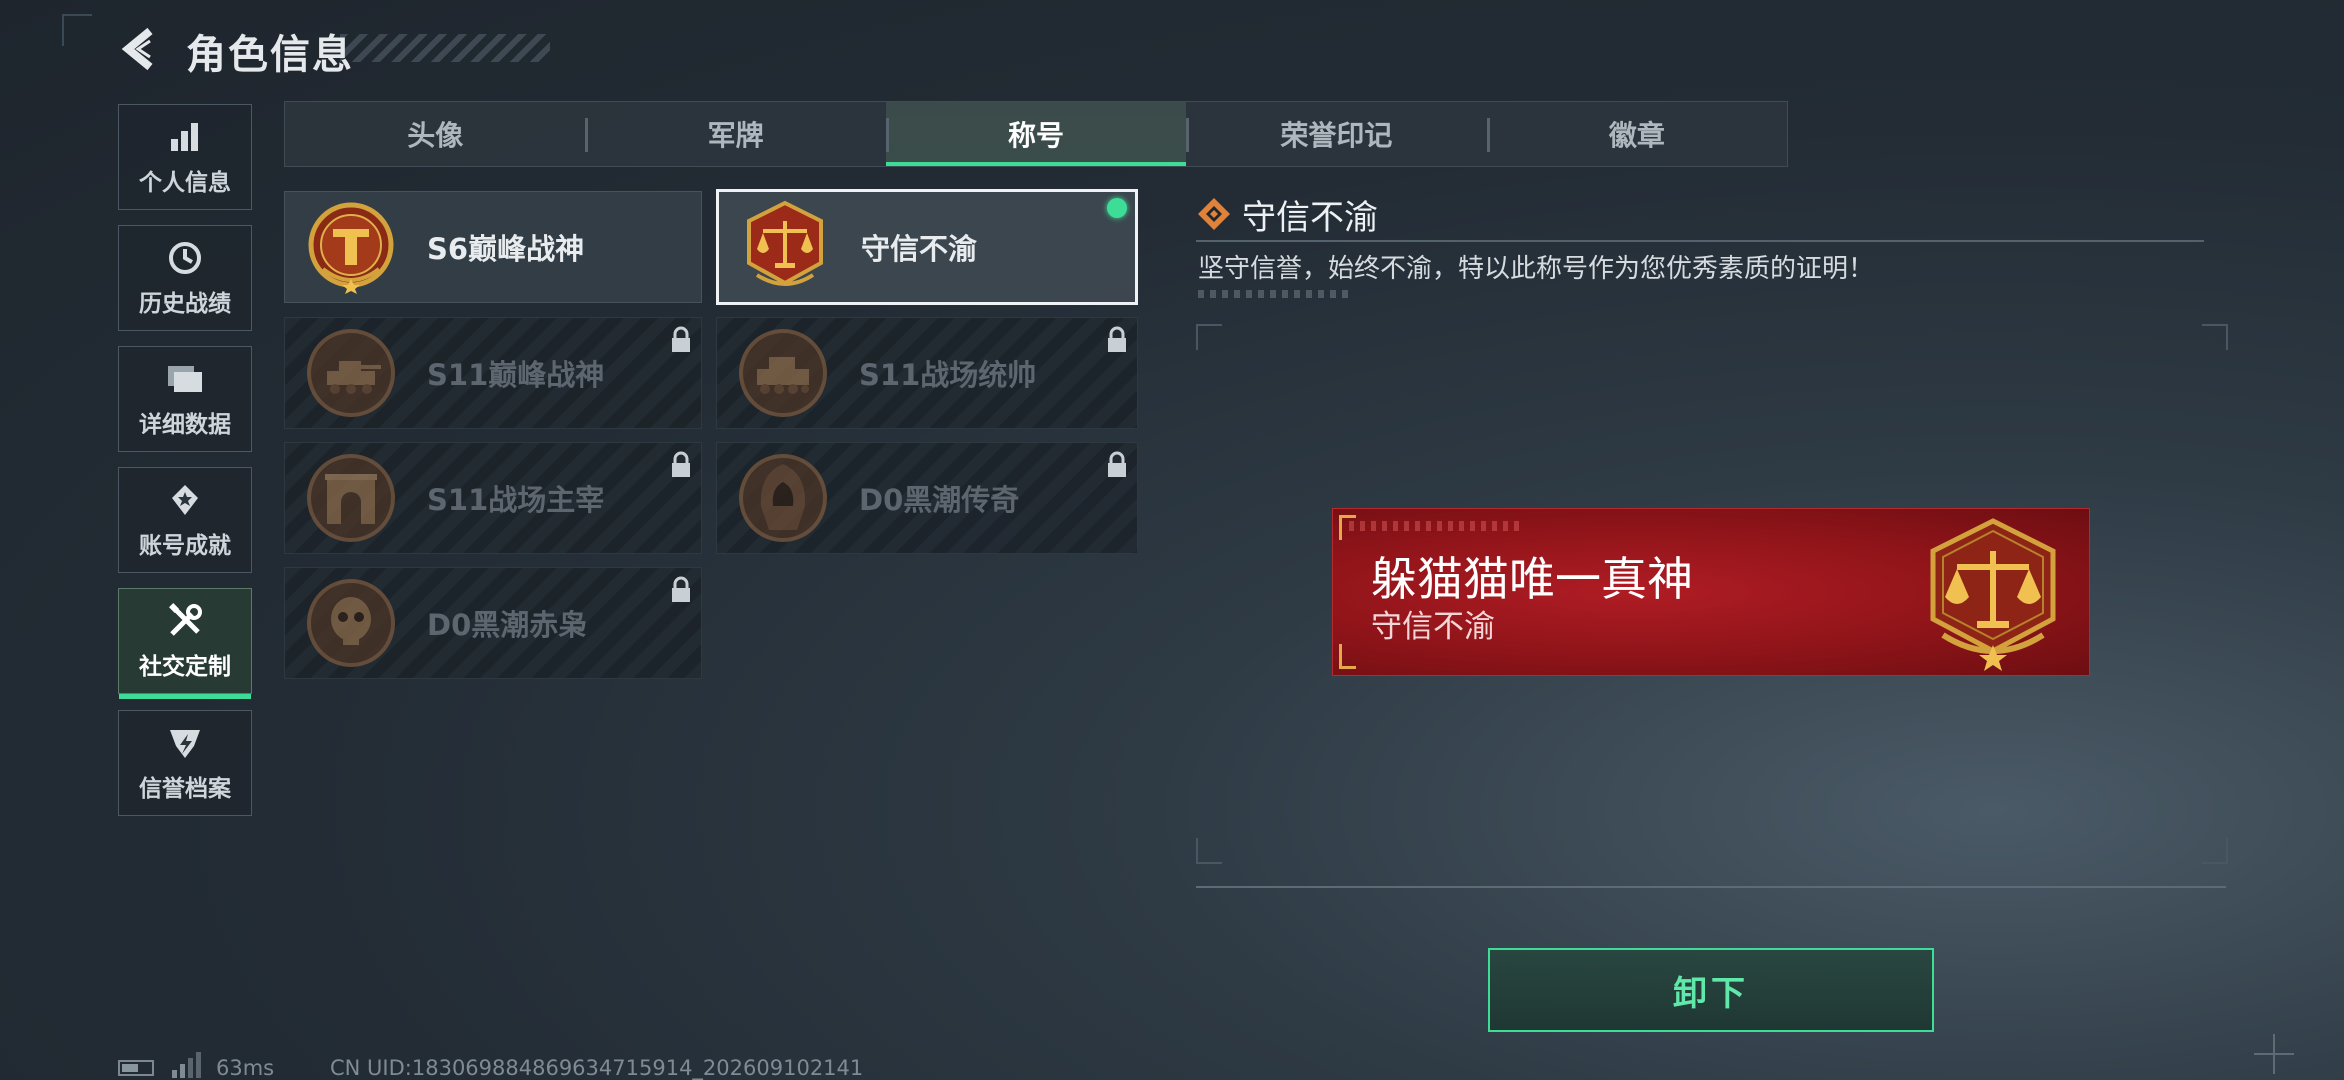 The height and width of the screenshot is (1080, 2344). I want to click on corner-decoration, so click(77, 30).